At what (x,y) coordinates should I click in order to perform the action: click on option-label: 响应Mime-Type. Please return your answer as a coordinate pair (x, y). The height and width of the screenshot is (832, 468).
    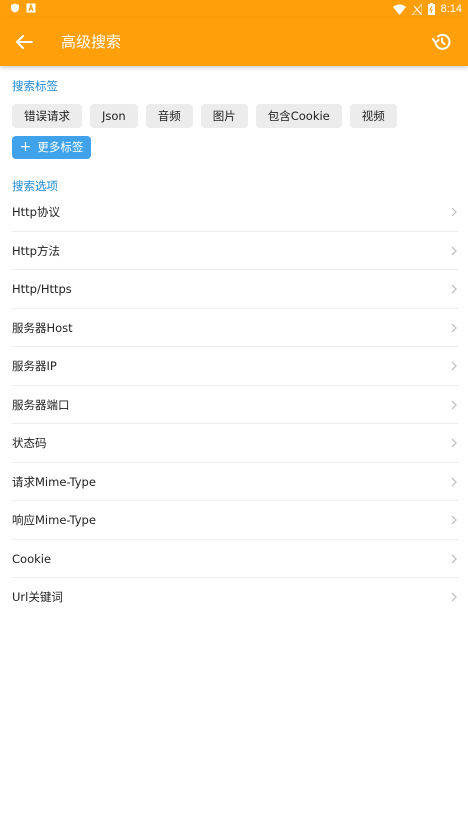
    Looking at the image, I should click on (54, 520).